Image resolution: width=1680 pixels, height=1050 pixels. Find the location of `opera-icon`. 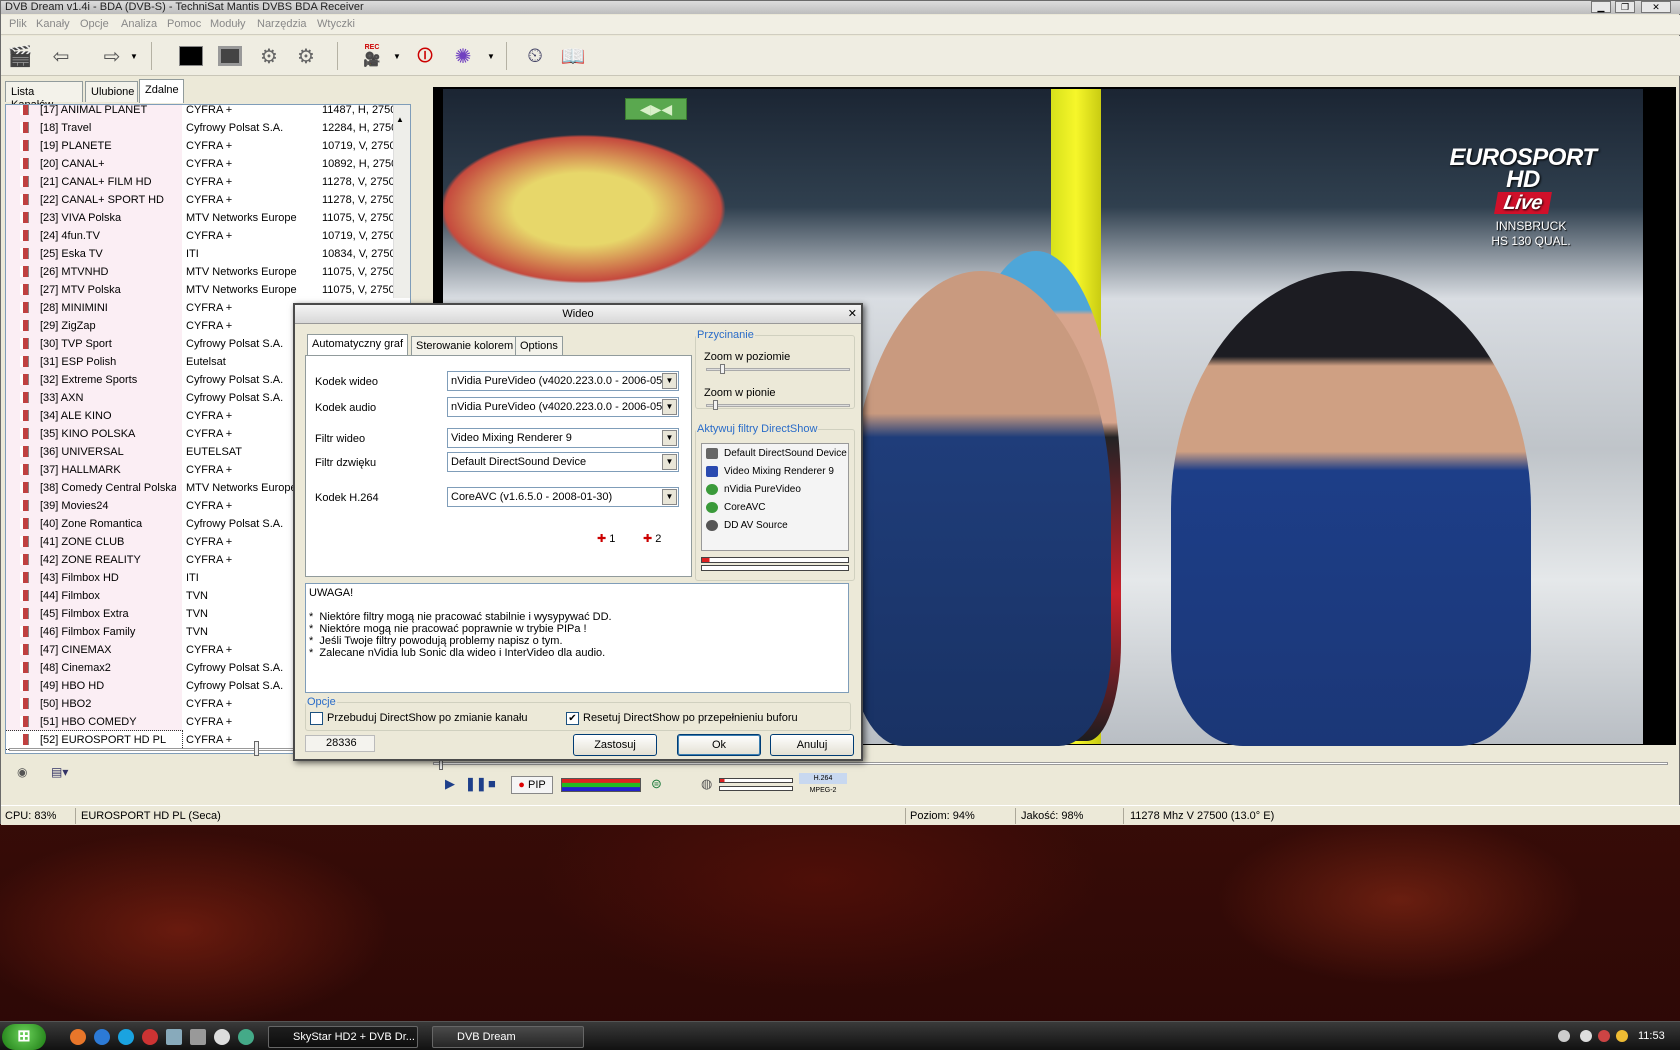

opera-icon is located at coordinates (150, 1037).